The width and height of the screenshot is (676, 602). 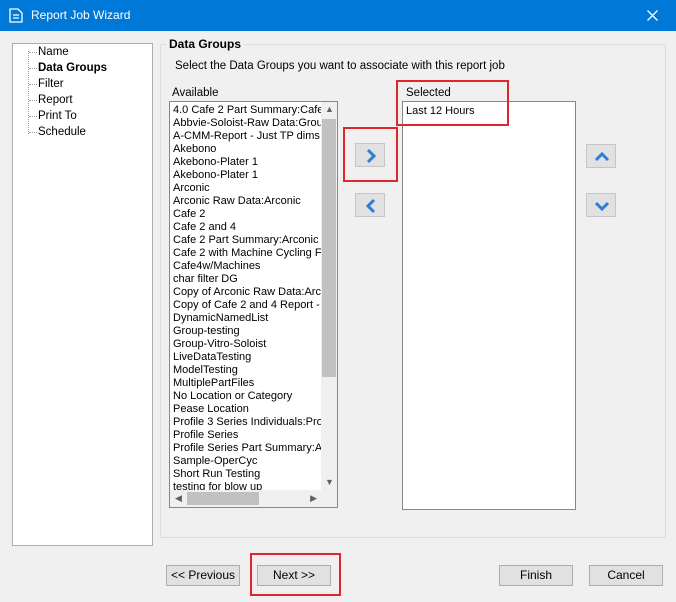 I want to click on section-title: Data Groups, so click(x=205, y=44).